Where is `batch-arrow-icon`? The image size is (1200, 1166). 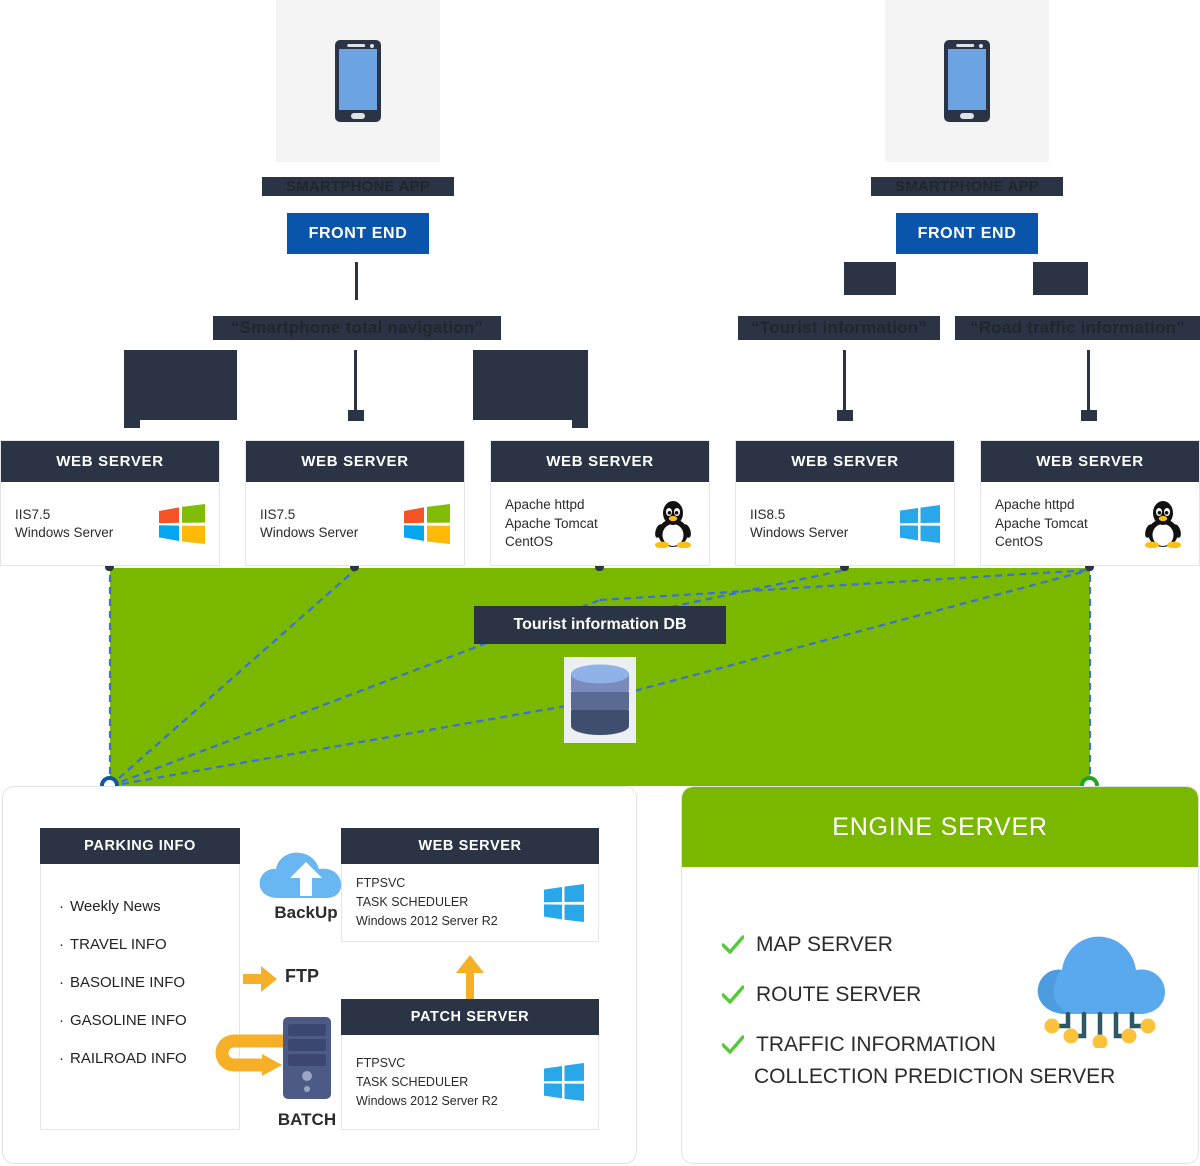 batch-arrow-icon is located at coordinates (252, 1055).